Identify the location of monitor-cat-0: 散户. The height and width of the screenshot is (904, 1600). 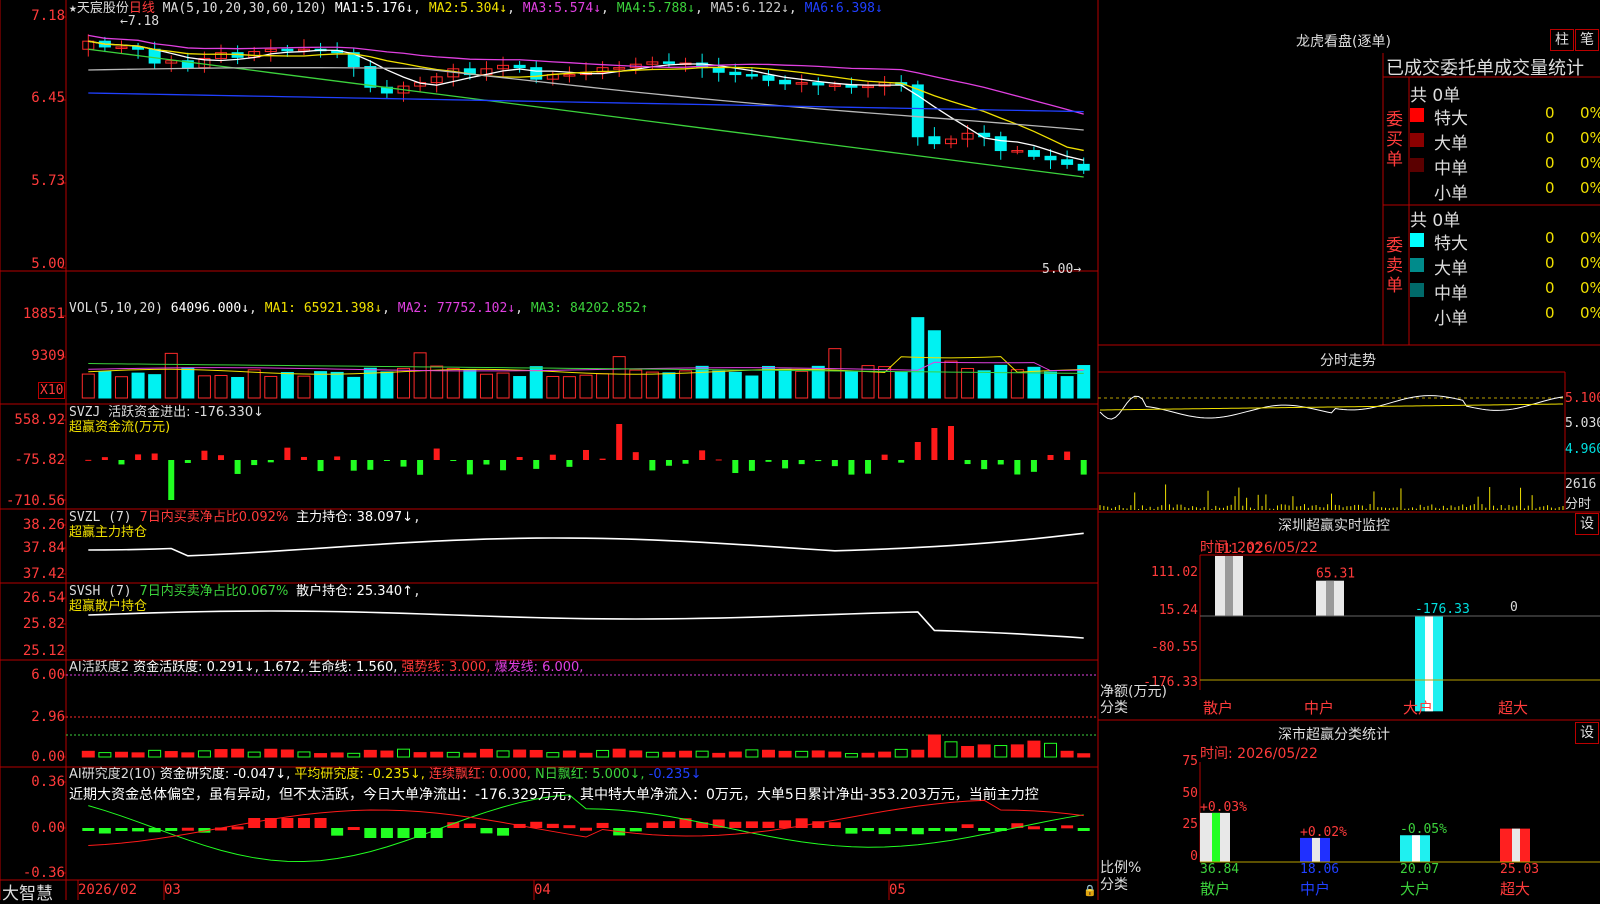
(1218, 708).